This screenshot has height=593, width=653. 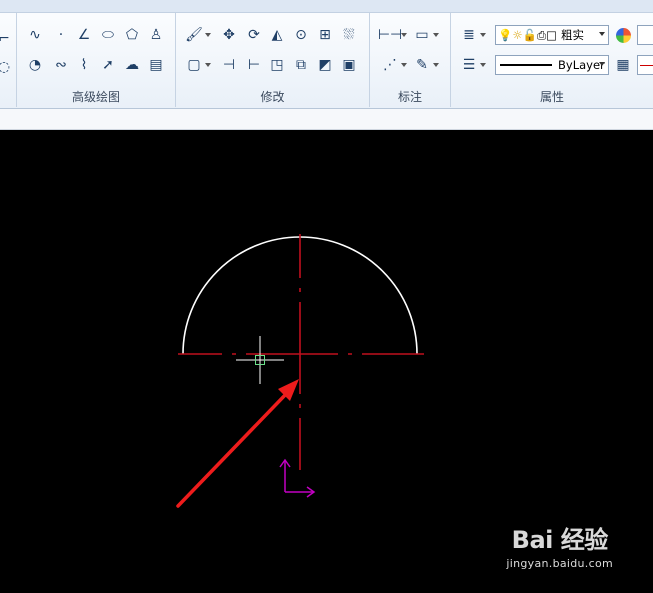 I want to click on ellipse-icon: ⬭, so click(x=108, y=35).